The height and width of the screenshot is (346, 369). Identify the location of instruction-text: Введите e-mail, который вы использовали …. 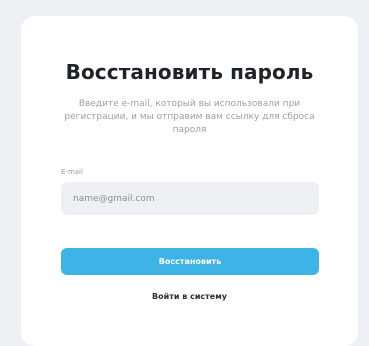
(189, 117).